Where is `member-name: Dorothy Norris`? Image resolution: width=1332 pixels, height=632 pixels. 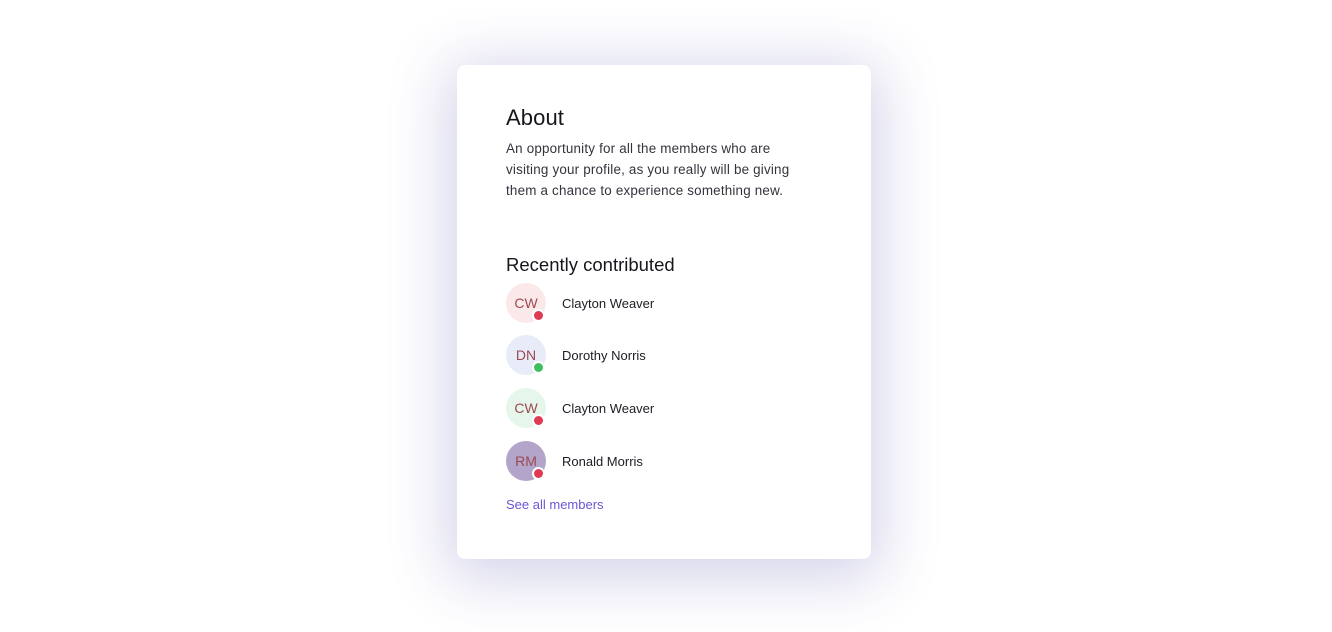 member-name: Dorothy Norris is located at coordinates (604, 355).